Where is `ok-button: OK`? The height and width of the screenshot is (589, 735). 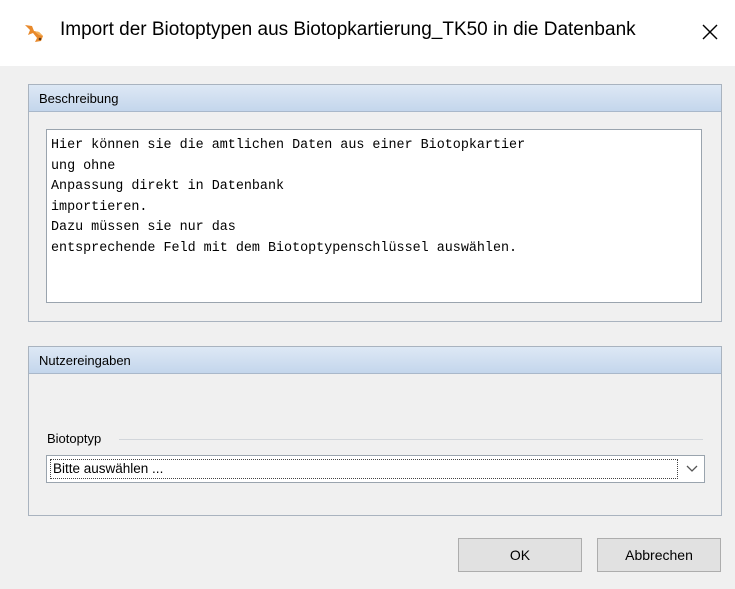
ok-button: OK is located at coordinates (520, 555).